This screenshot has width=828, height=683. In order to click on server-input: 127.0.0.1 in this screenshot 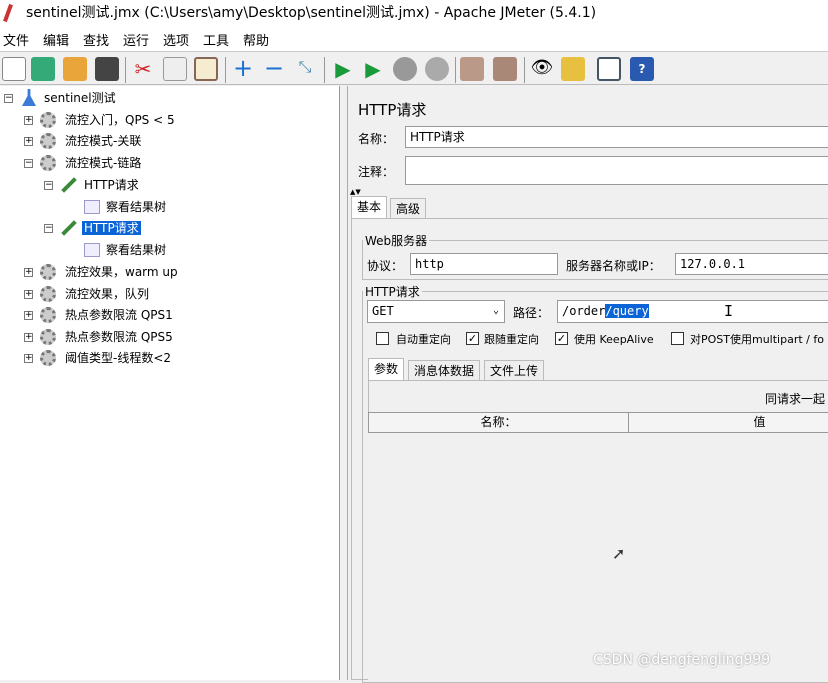, I will do `click(751, 264)`.